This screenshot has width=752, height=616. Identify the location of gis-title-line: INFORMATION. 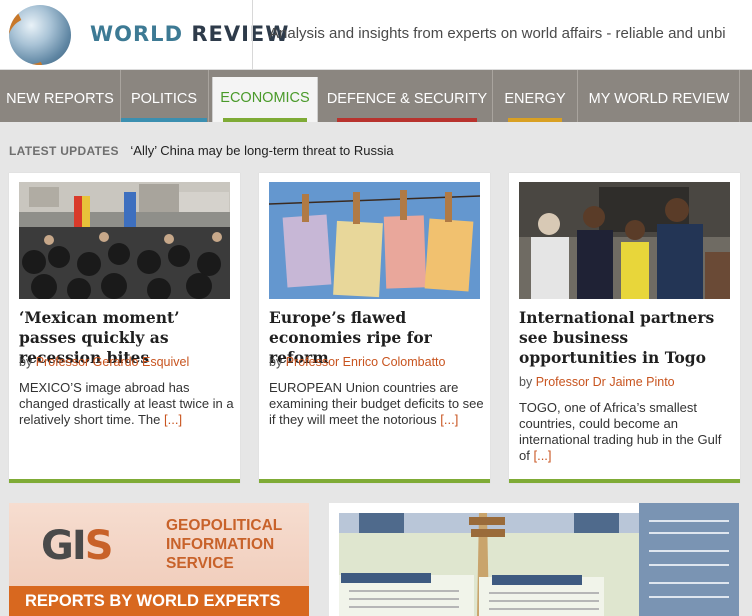
(220, 544).